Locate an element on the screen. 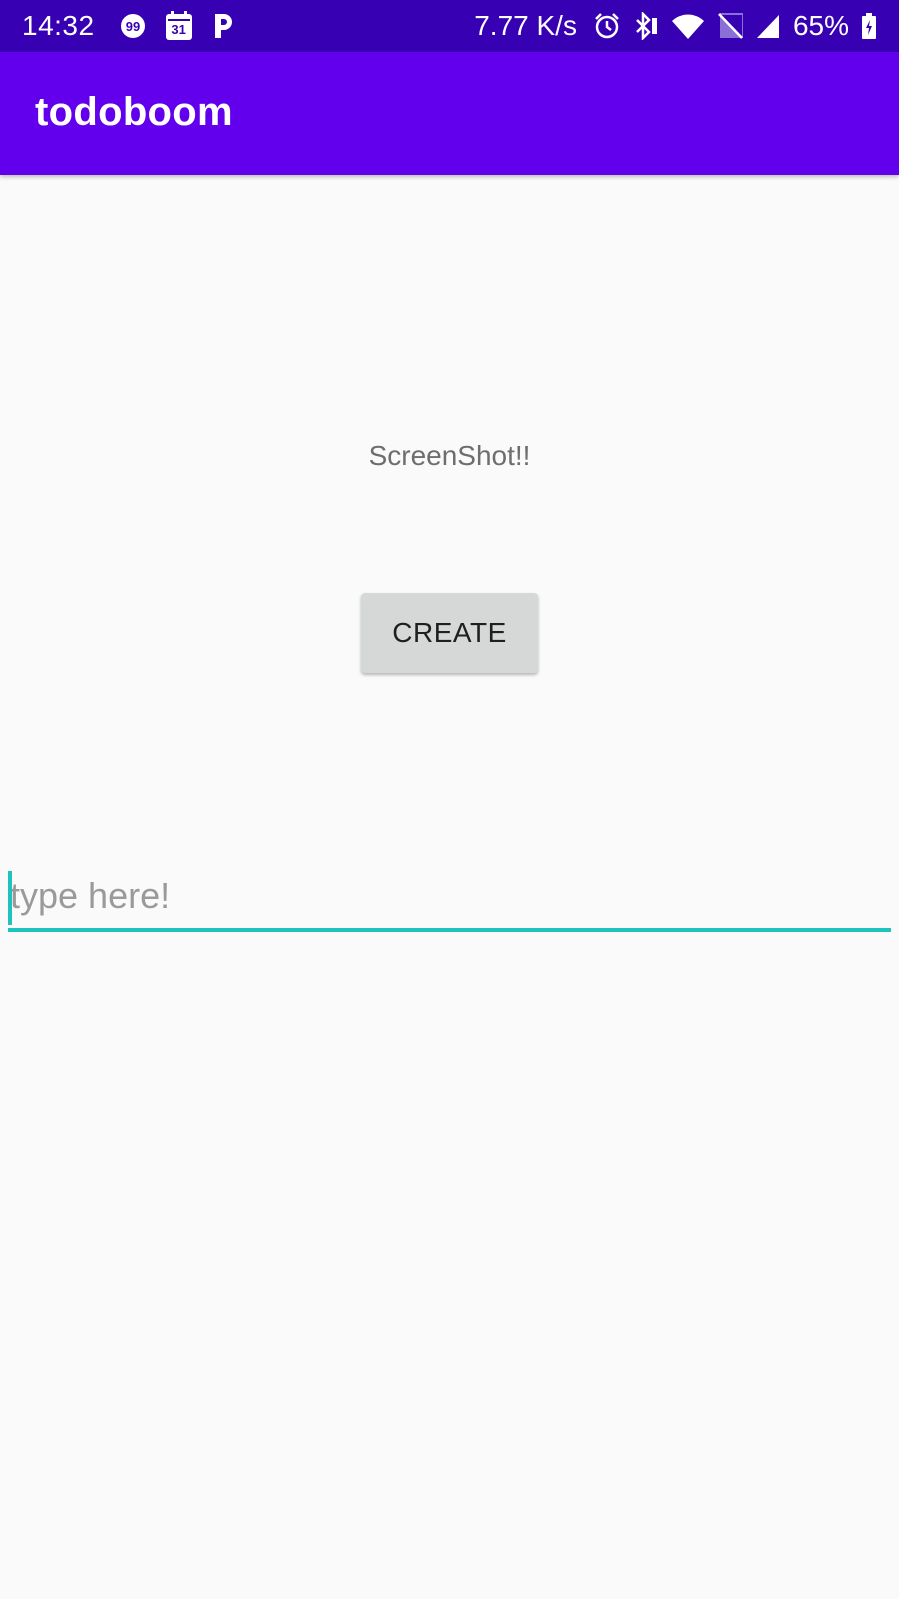 Image resolution: width=899 pixels, height=1599 pixels. battery-percentage: 65% is located at coordinates (820, 25).